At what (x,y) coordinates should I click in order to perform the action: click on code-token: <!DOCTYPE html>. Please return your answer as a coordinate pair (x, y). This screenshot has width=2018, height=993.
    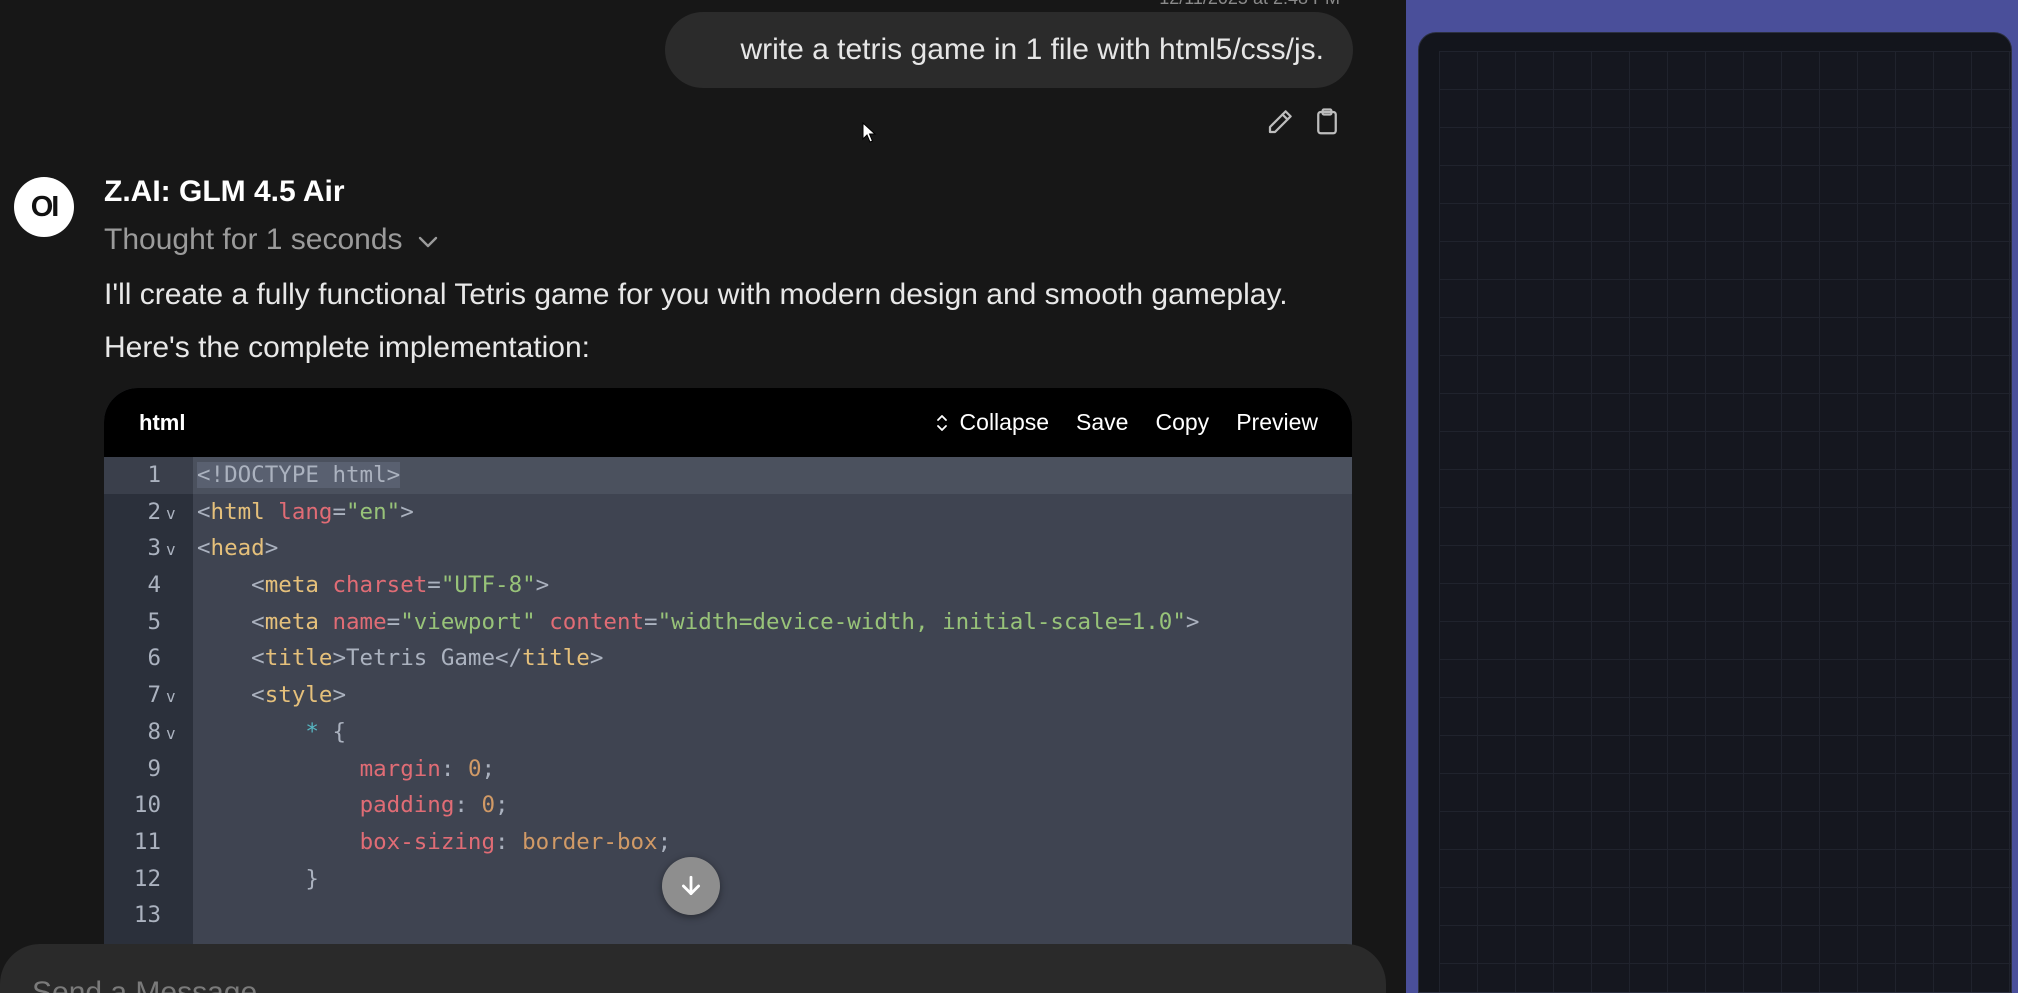
    Looking at the image, I should click on (299, 475).